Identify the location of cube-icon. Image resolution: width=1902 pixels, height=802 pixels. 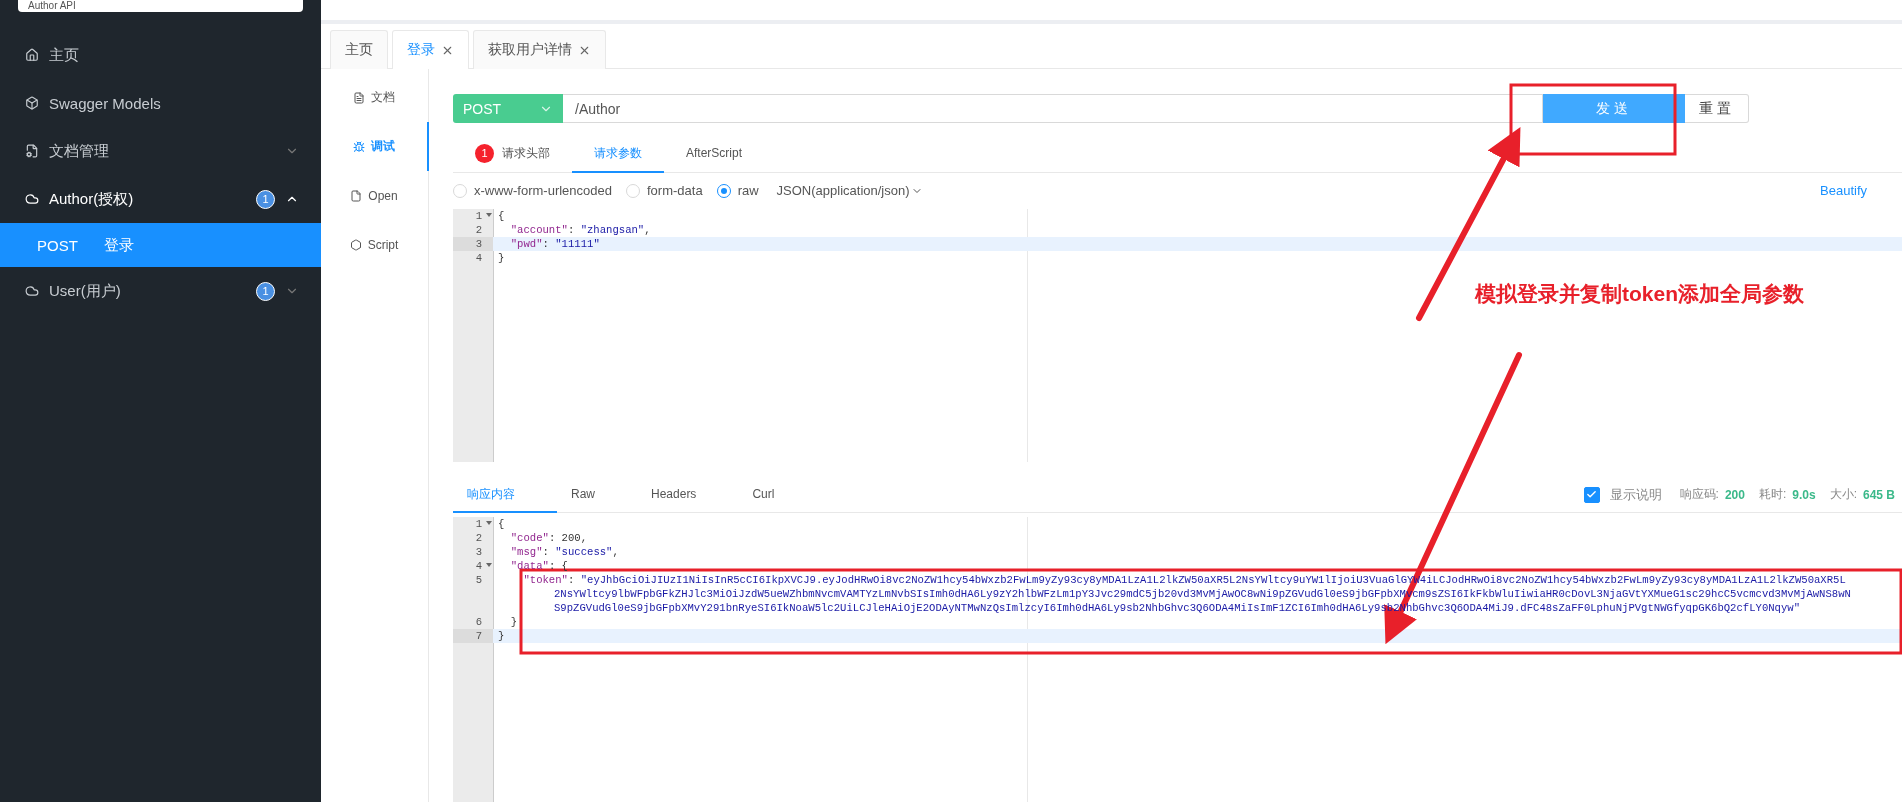
(32, 103).